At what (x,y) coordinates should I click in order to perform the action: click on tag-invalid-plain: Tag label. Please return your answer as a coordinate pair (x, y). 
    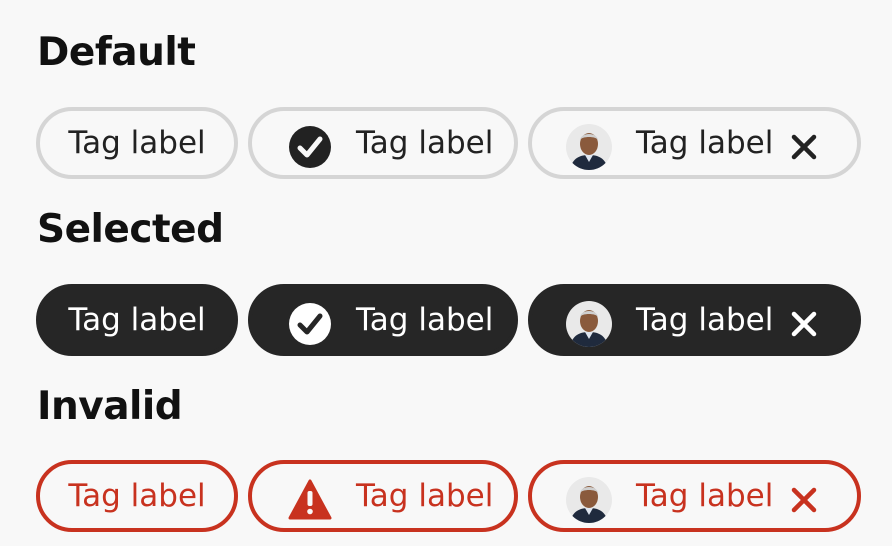
    Looking at the image, I should click on (137, 496).